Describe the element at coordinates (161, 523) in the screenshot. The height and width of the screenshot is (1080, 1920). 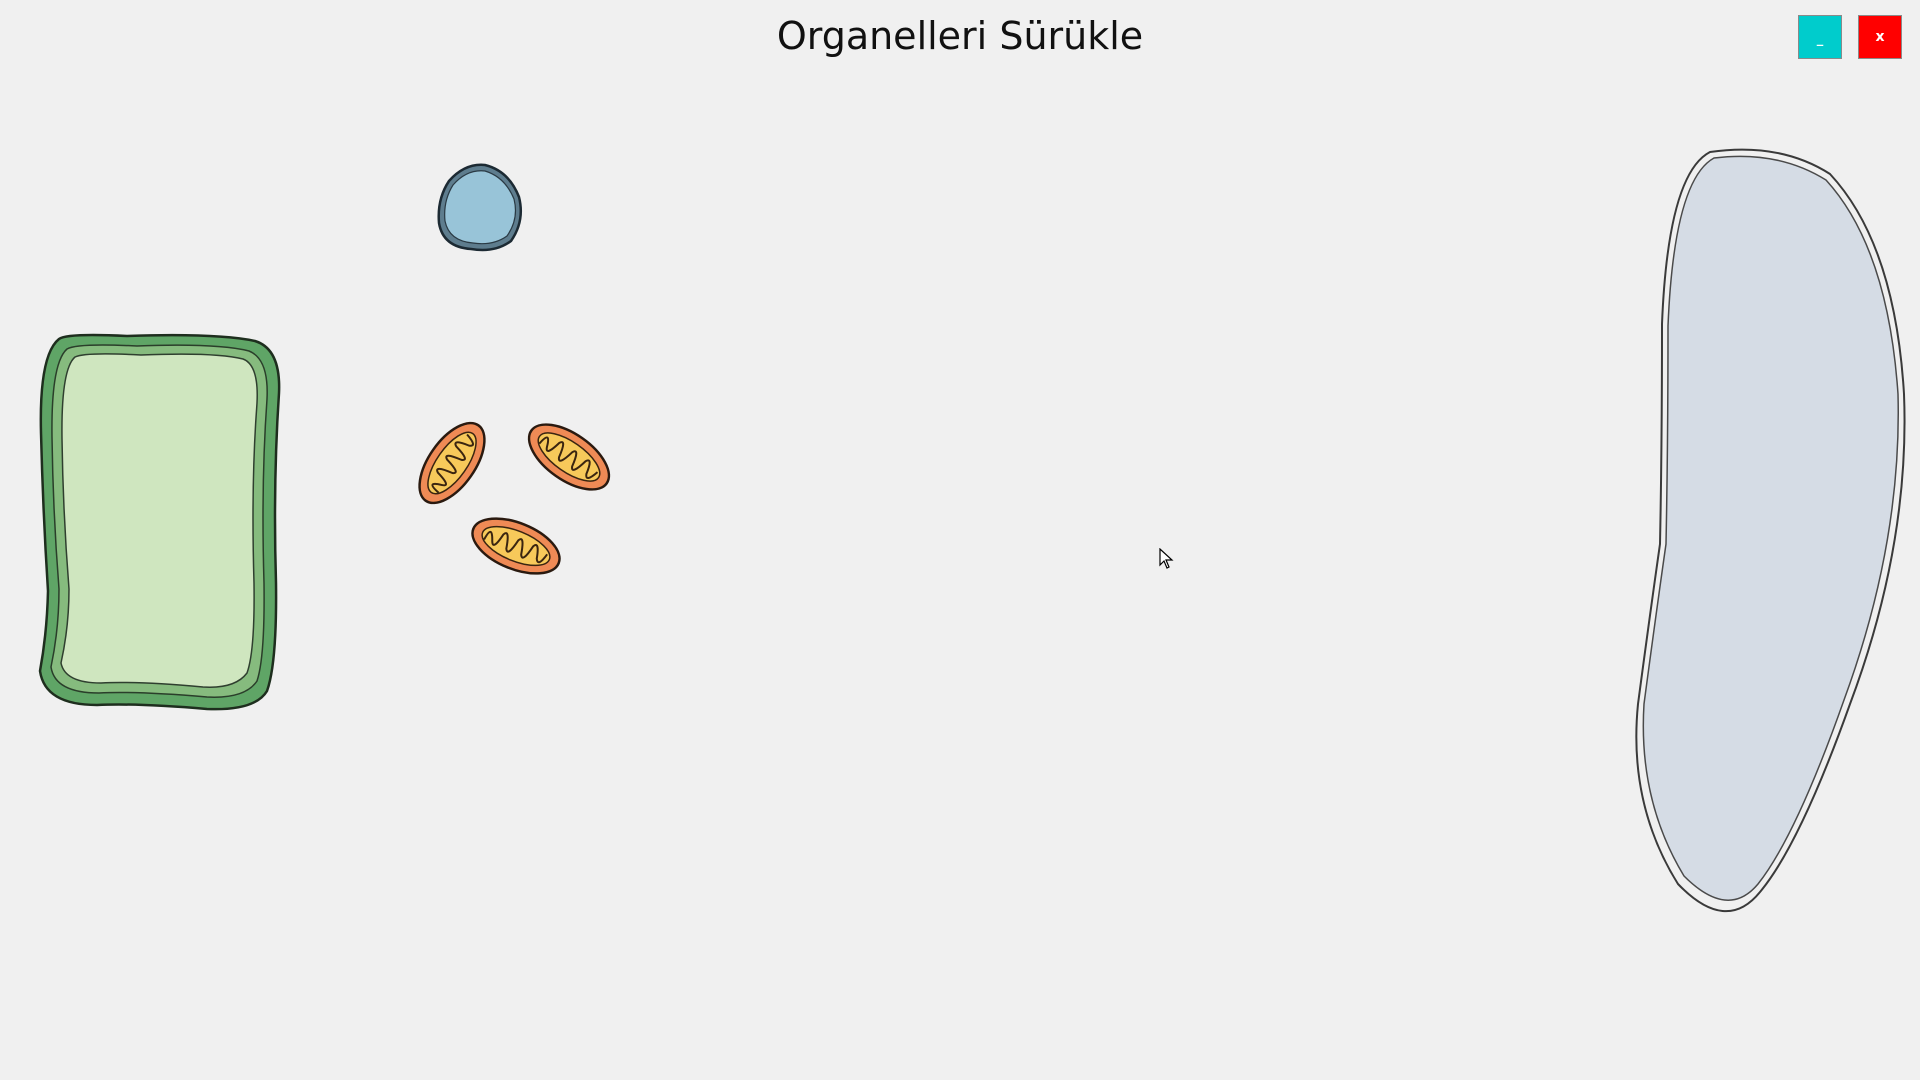
I see `plant-cell-icon` at that location.